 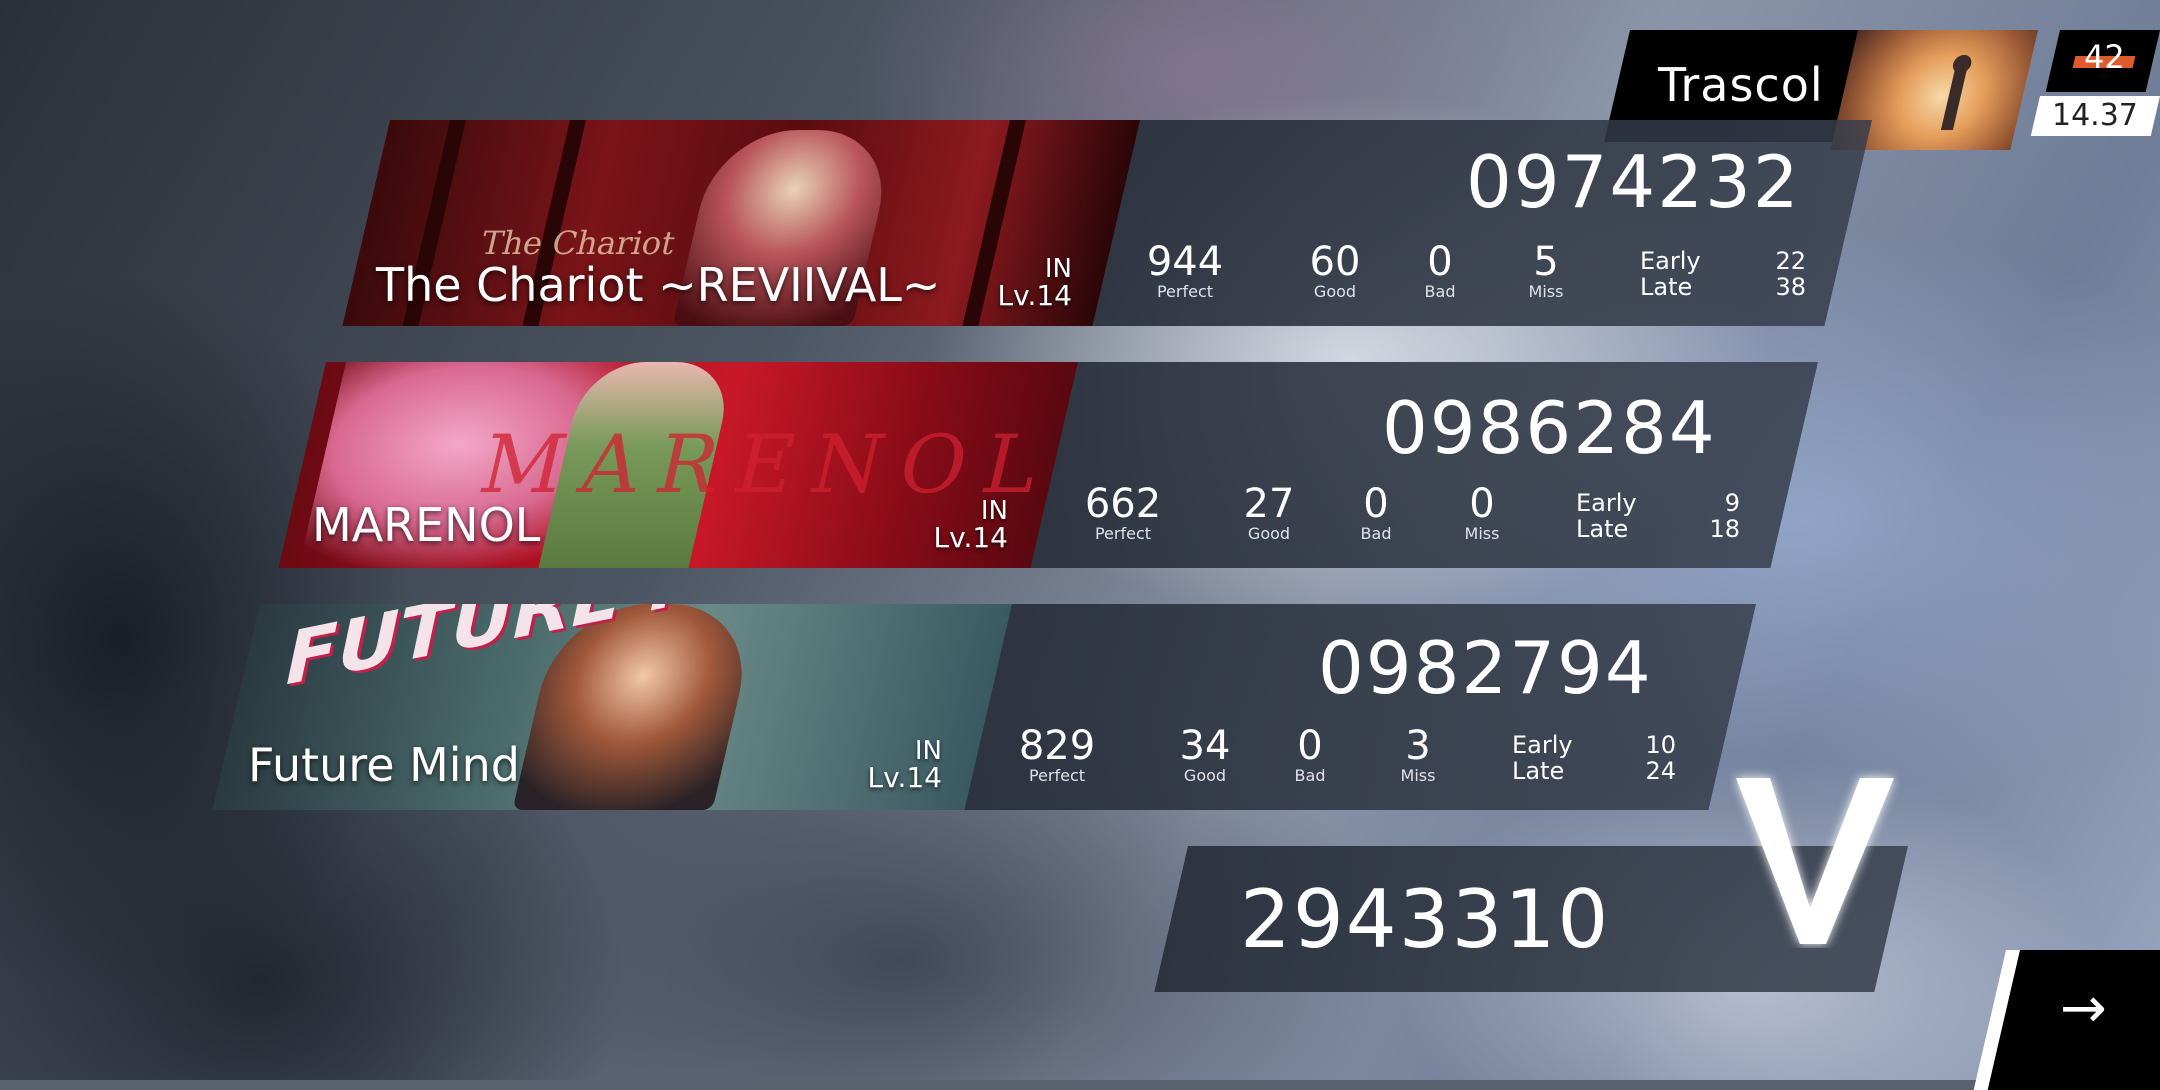 What do you see at coordinates (658, 285) in the screenshot?
I see `song-title: The Chariot ~REVIIVAL~` at bounding box center [658, 285].